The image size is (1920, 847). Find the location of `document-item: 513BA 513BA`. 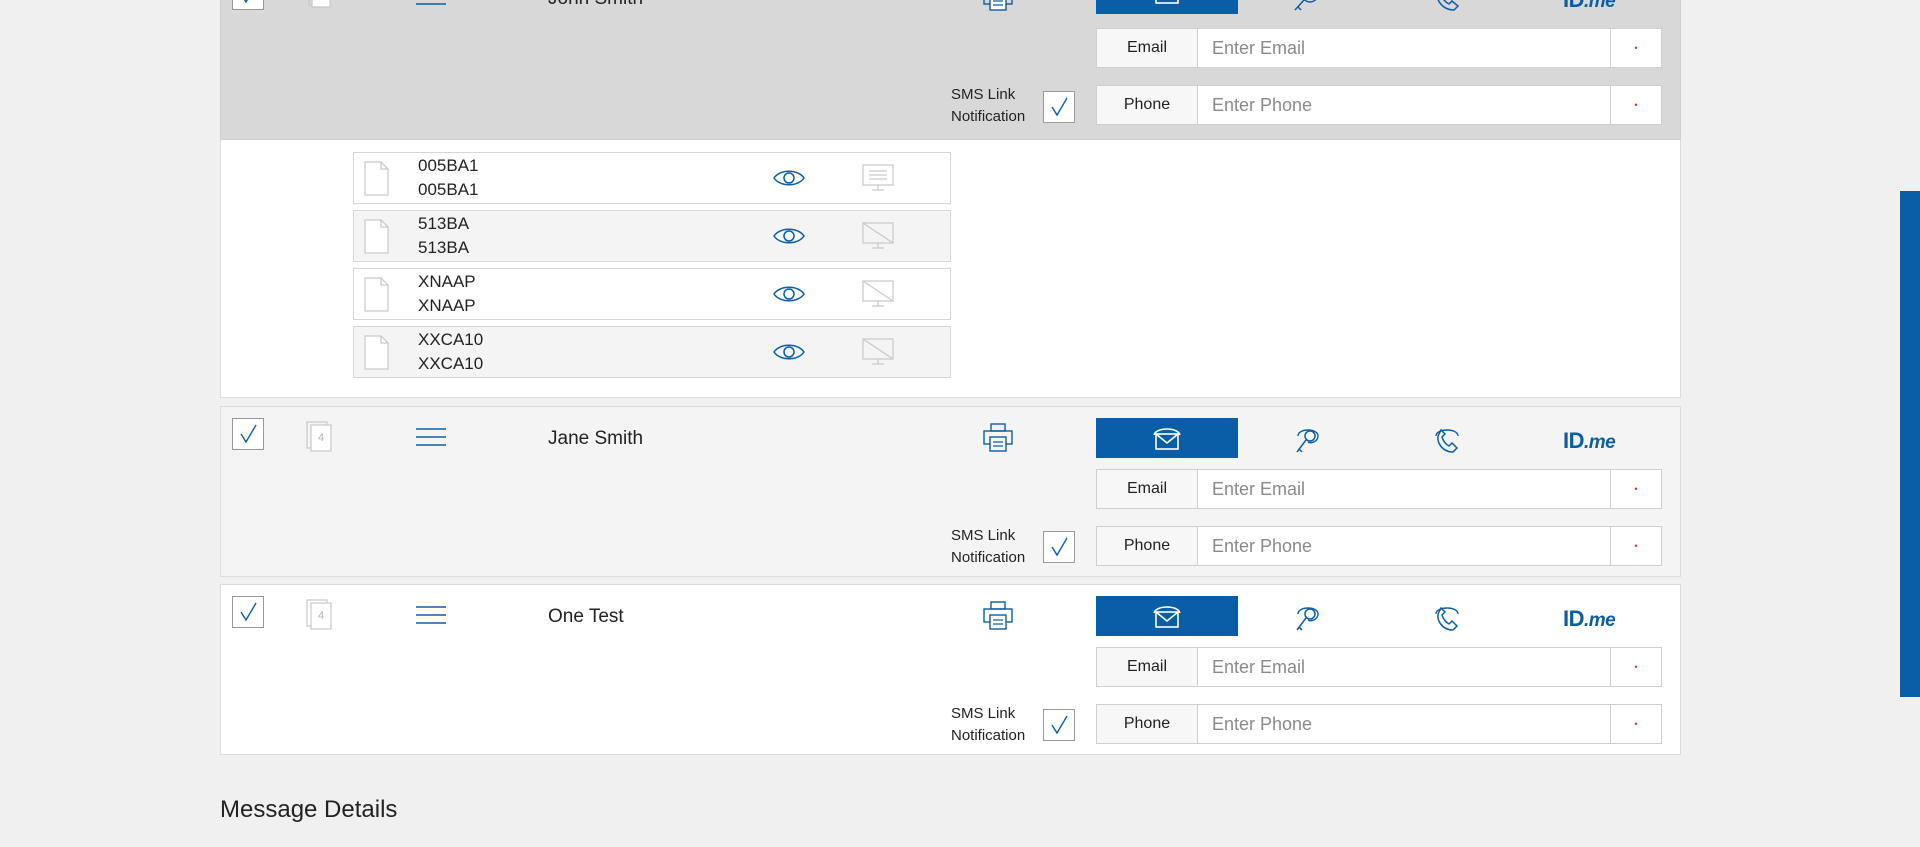

document-item: 513BA 513BA is located at coordinates (652, 236).